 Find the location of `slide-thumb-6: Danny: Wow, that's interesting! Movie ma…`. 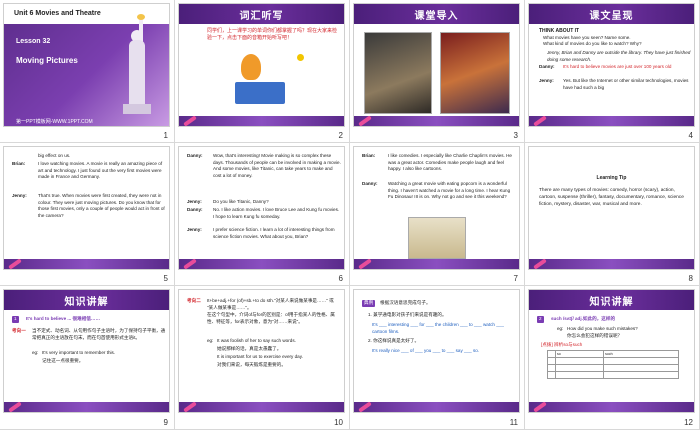

slide-thumb-6: Danny: Wow, that's interesting! Movie ma… is located at coordinates (262, 214).